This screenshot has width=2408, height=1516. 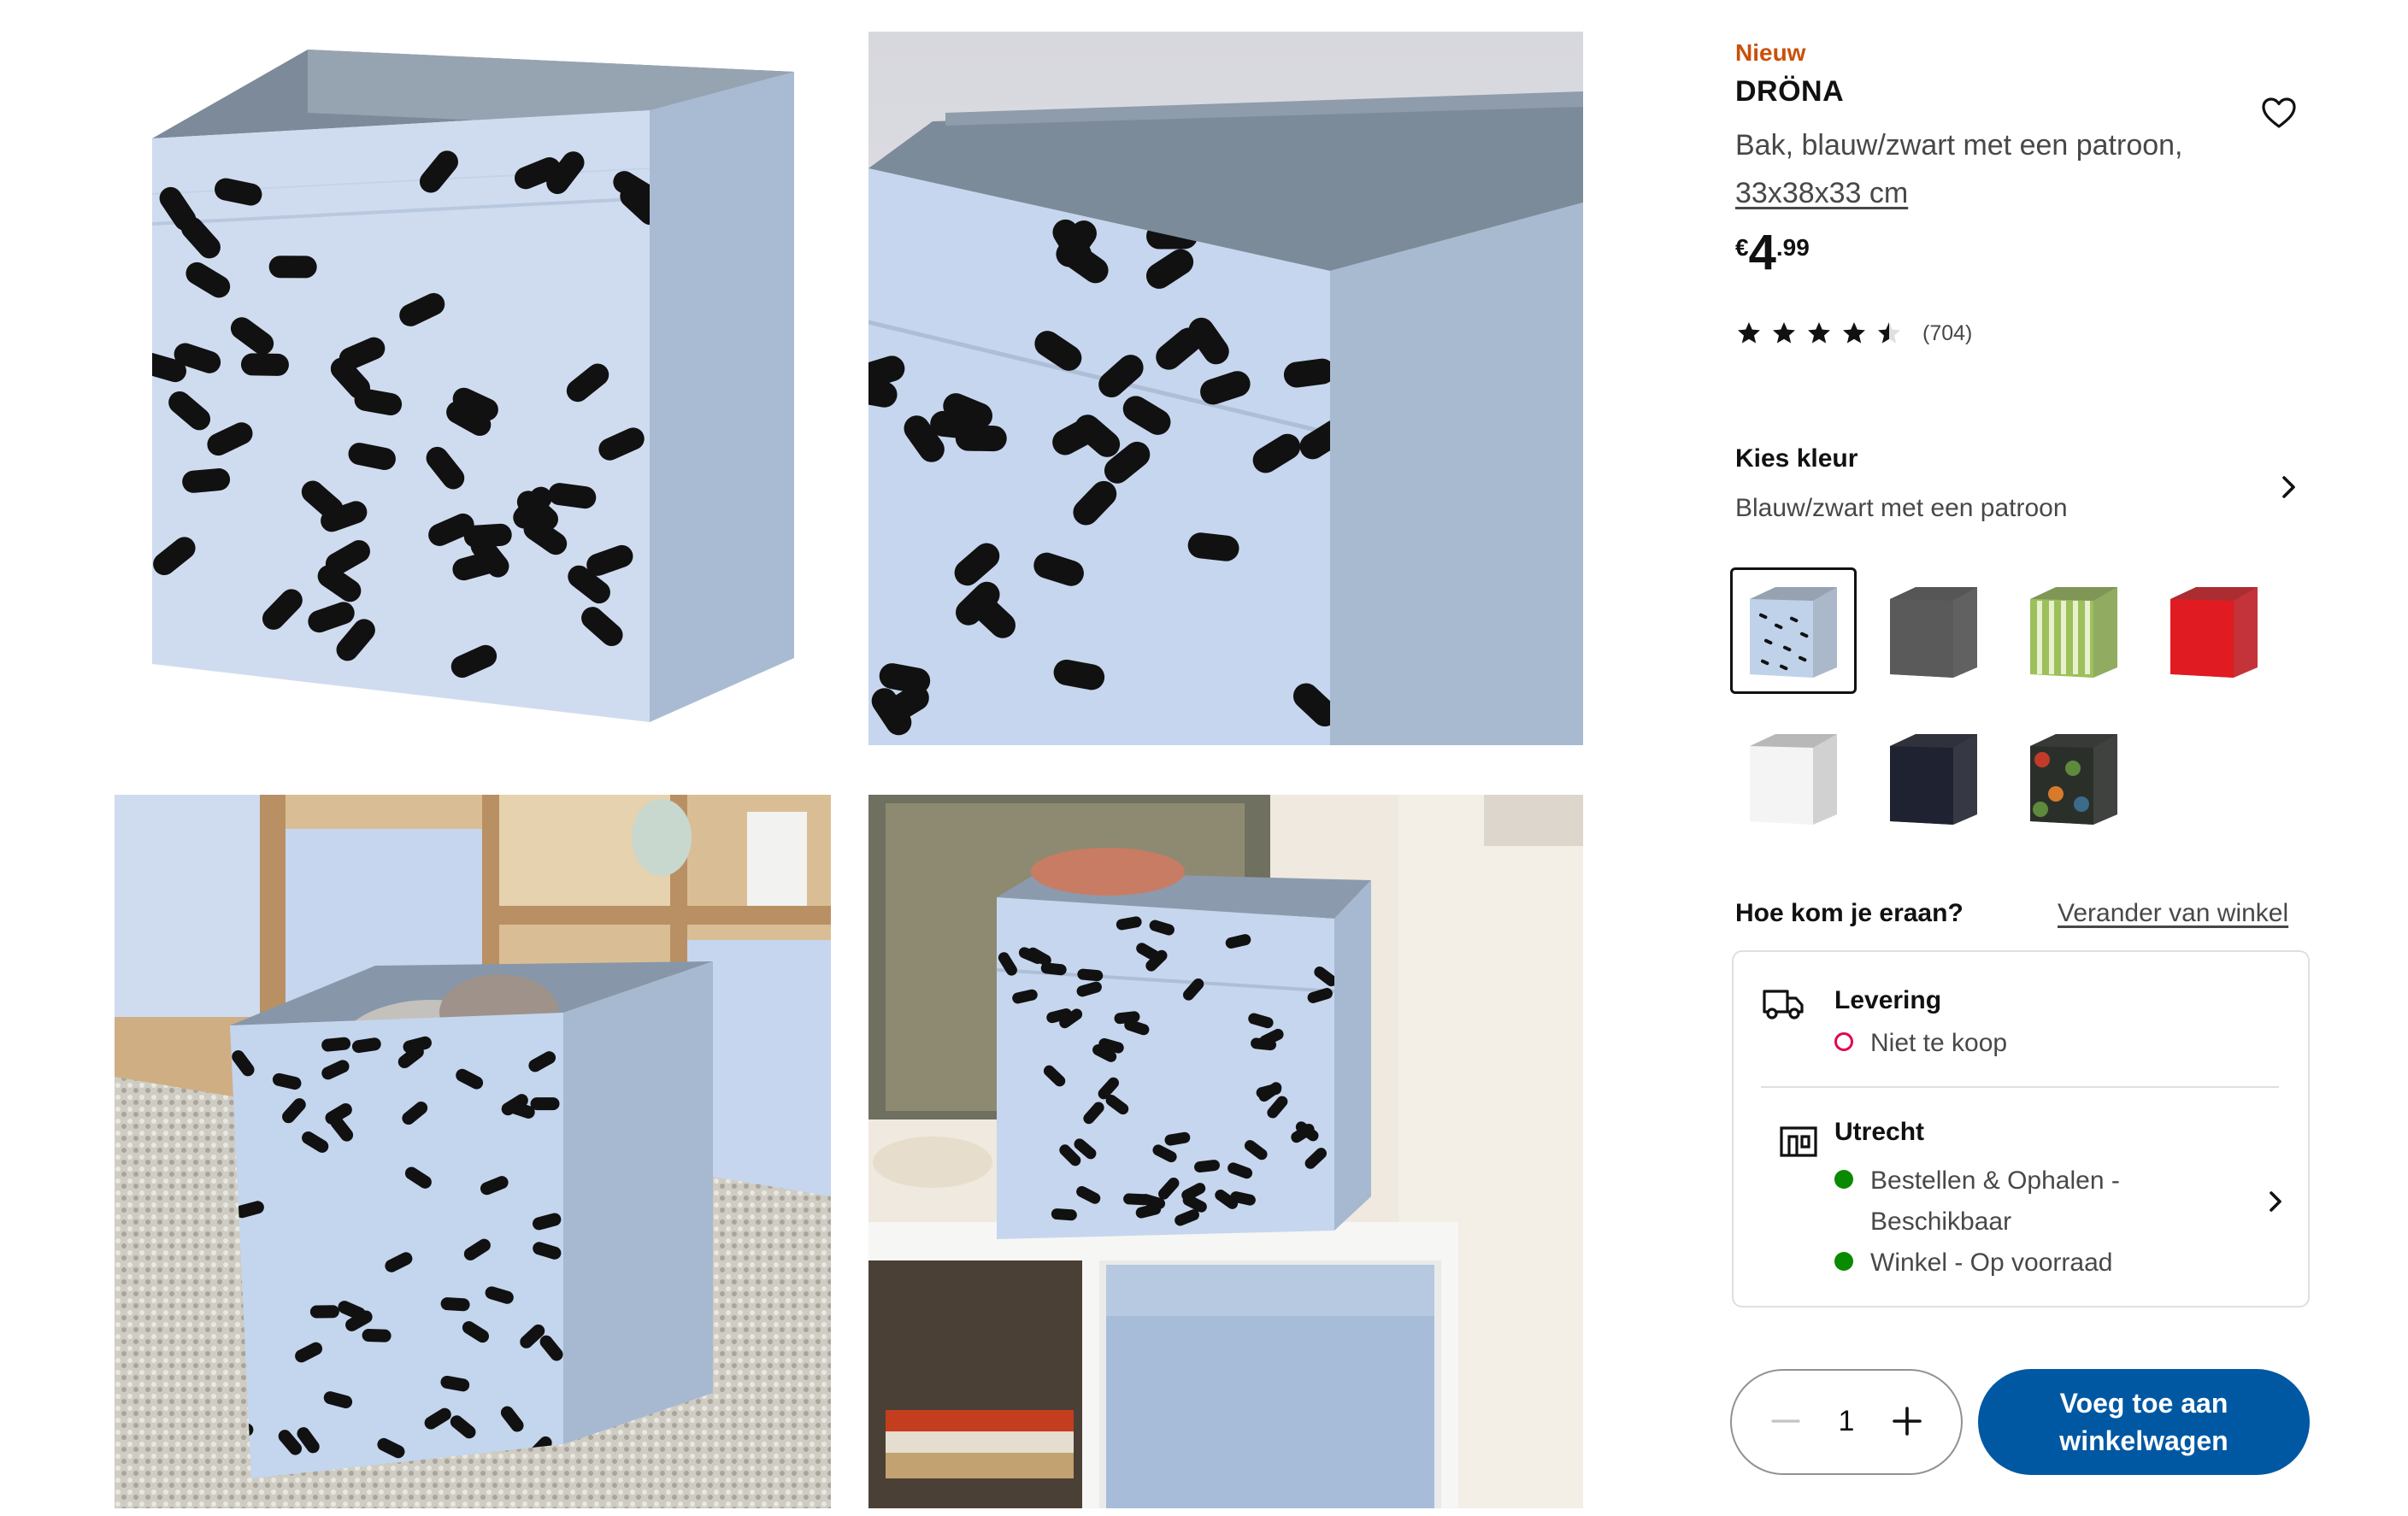 I want to click on product-type: Bak, blauw/zwart met een patroon,, so click(x=1959, y=145).